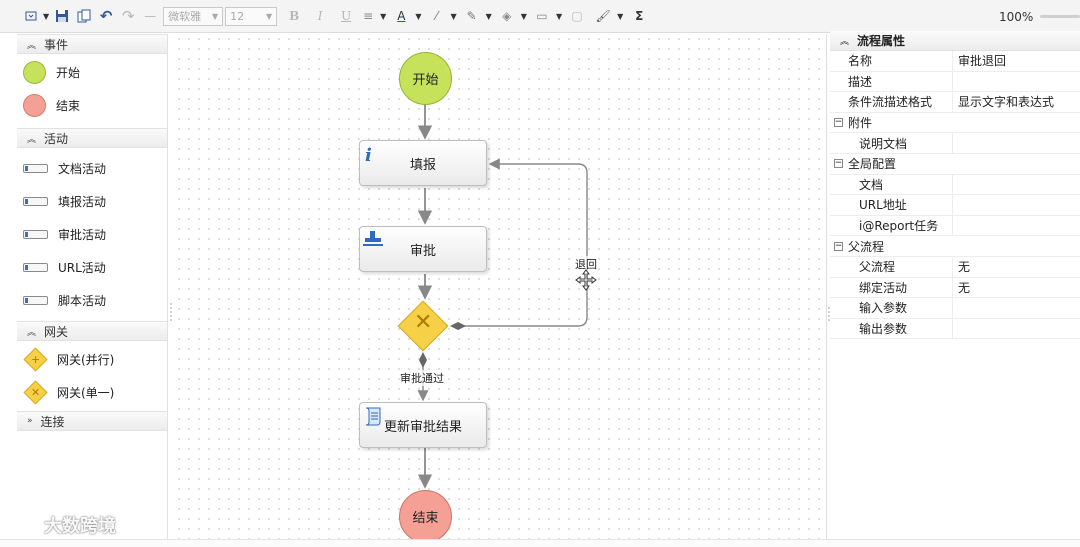  I want to click on property-group: − 全局配置, so click(955, 164).